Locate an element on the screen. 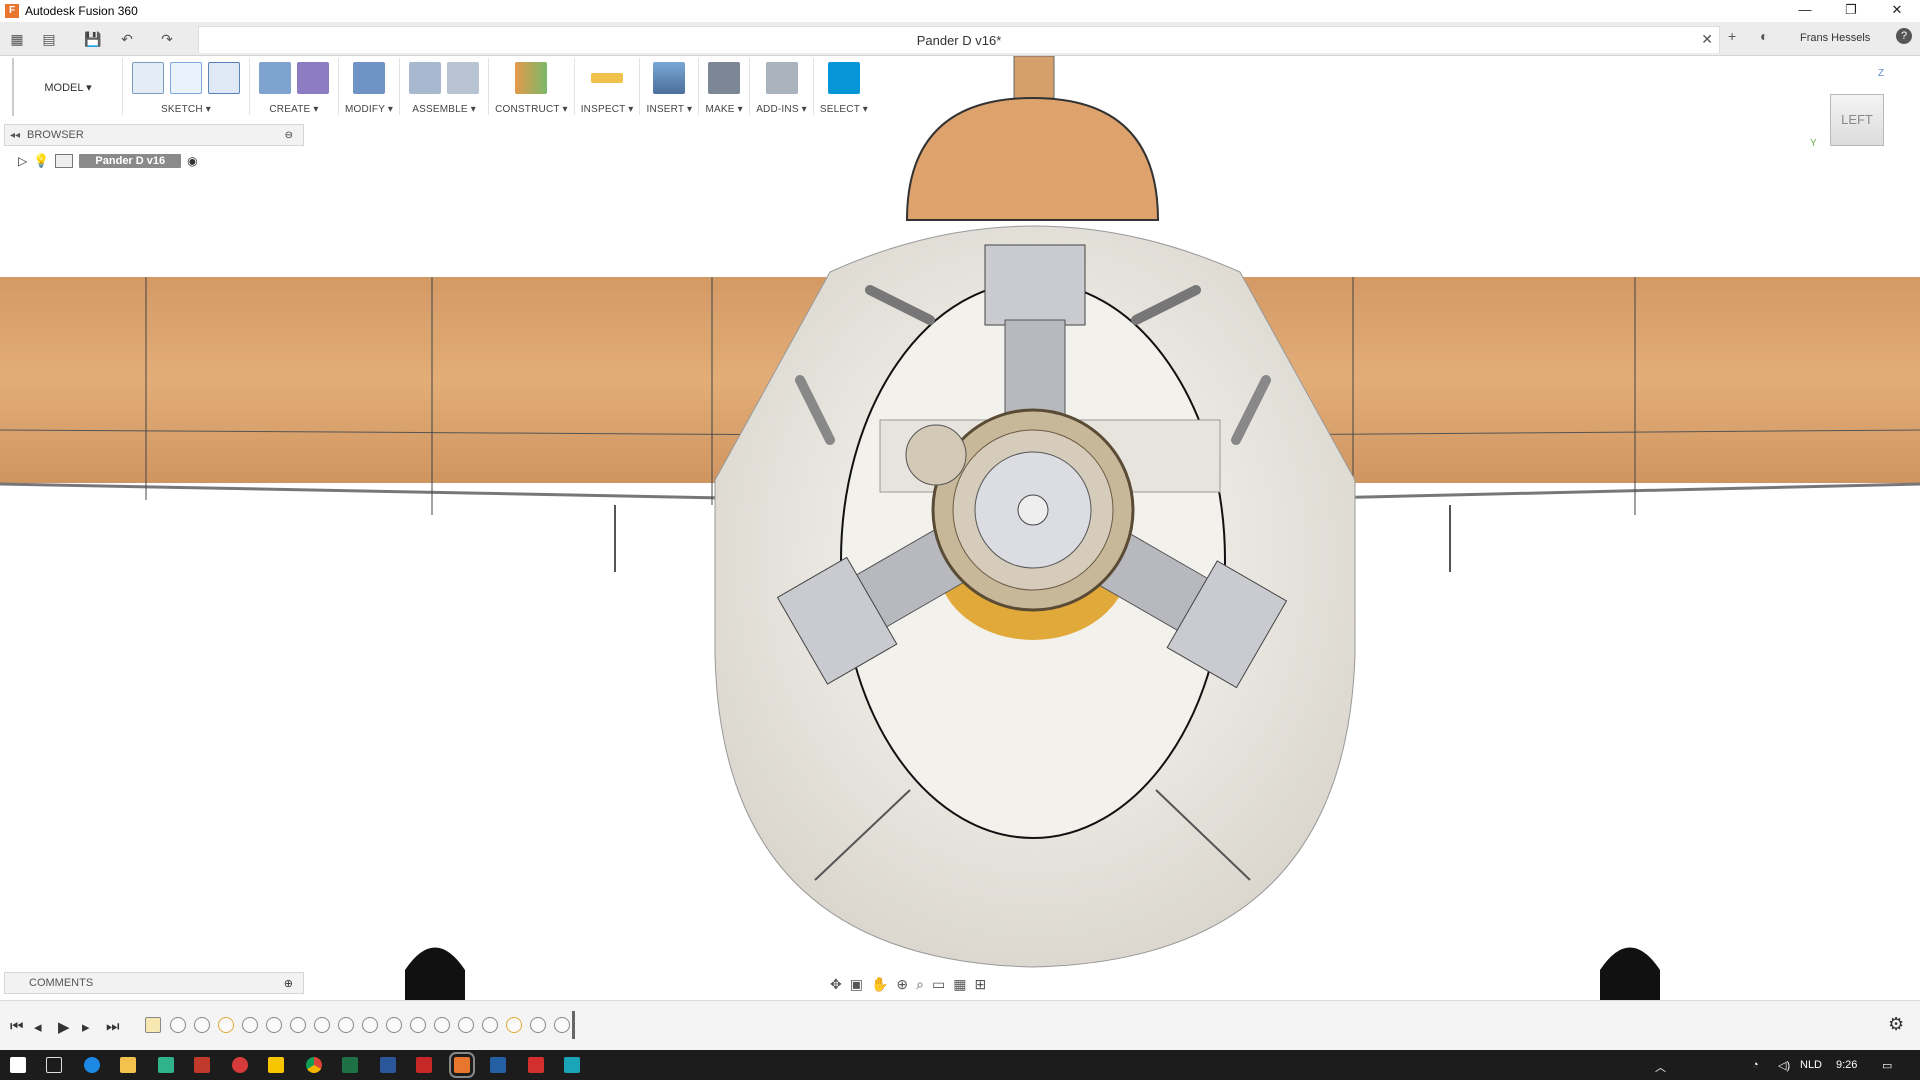  file-explorer-icon is located at coordinates (128, 1065).